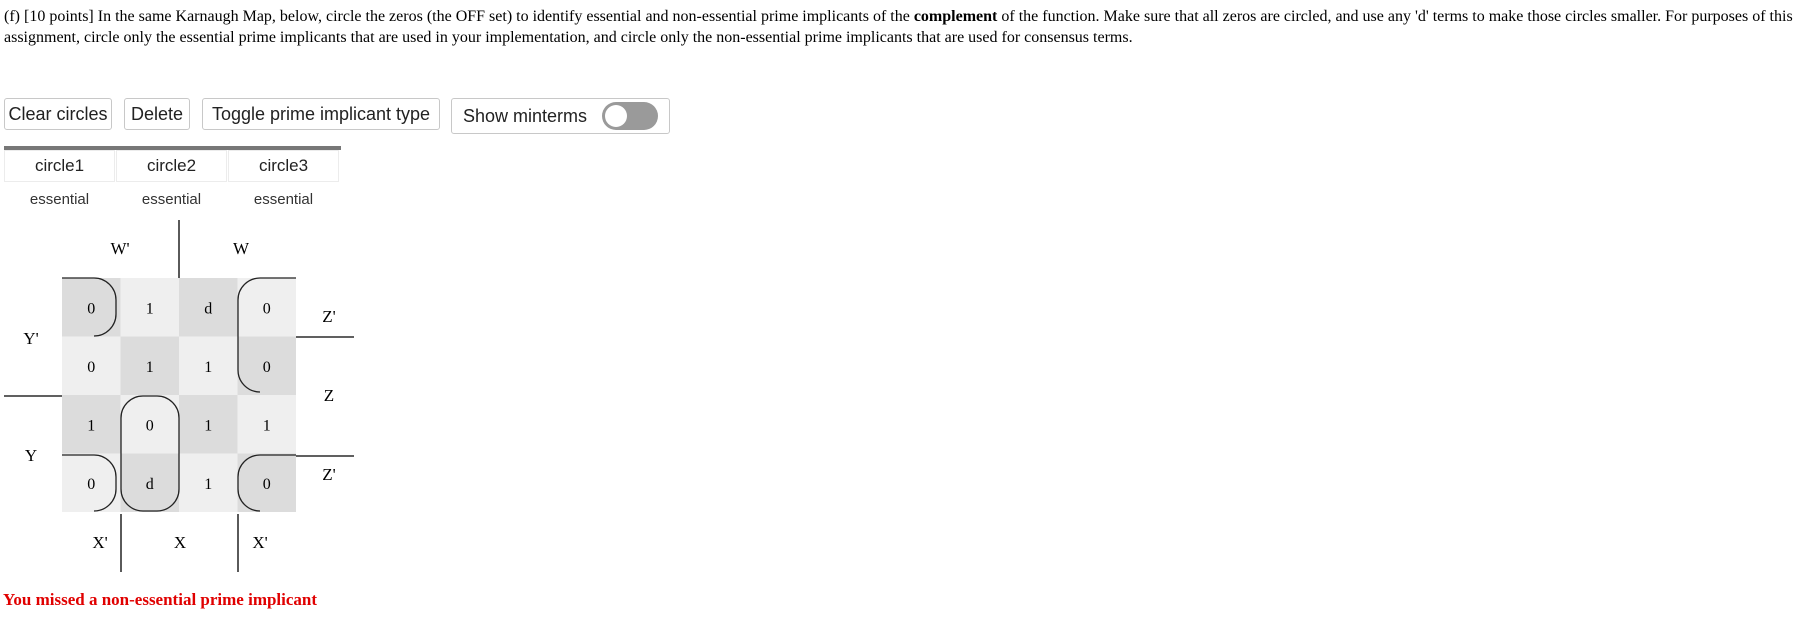  What do you see at coordinates (171, 166) in the screenshot?
I see `circle-name: circle2` at bounding box center [171, 166].